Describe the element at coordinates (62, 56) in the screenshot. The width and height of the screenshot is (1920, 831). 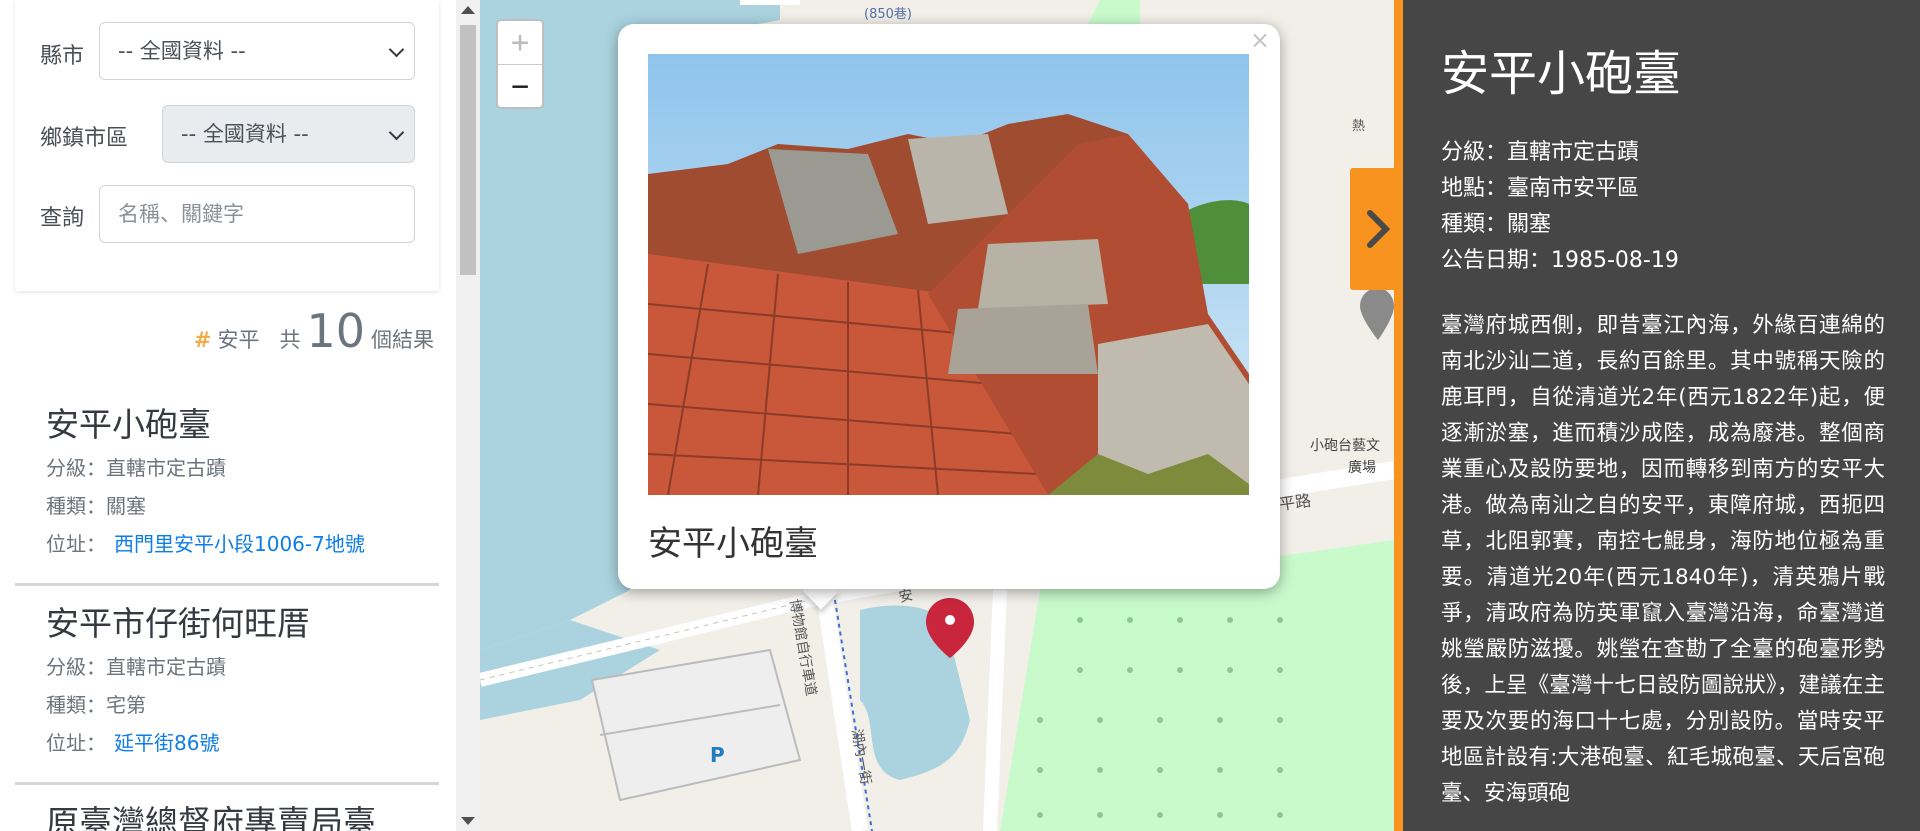
I see `county-label: 縣市` at that location.